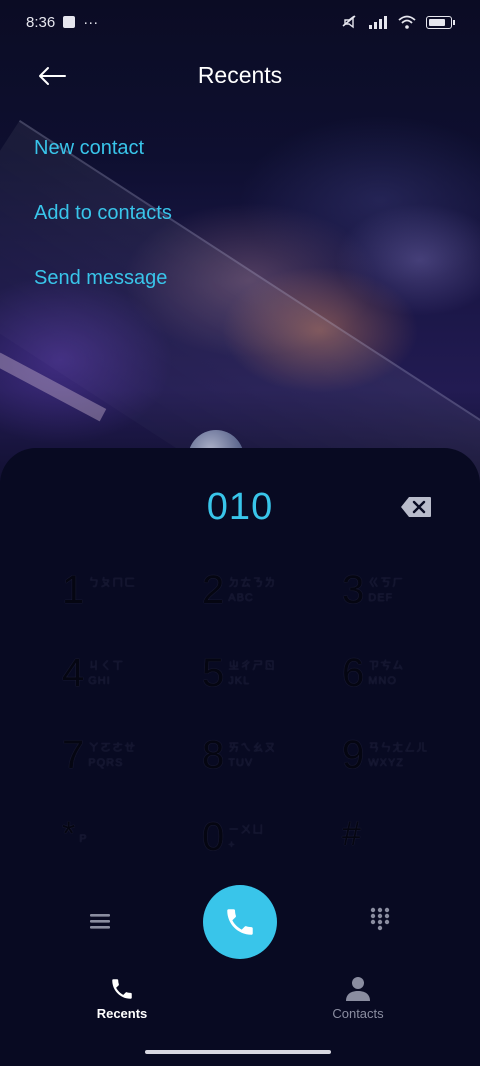 The image size is (480, 1066). What do you see at coordinates (99, 681) in the screenshot?
I see `key-letters: GHI` at bounding box center [99, 681].